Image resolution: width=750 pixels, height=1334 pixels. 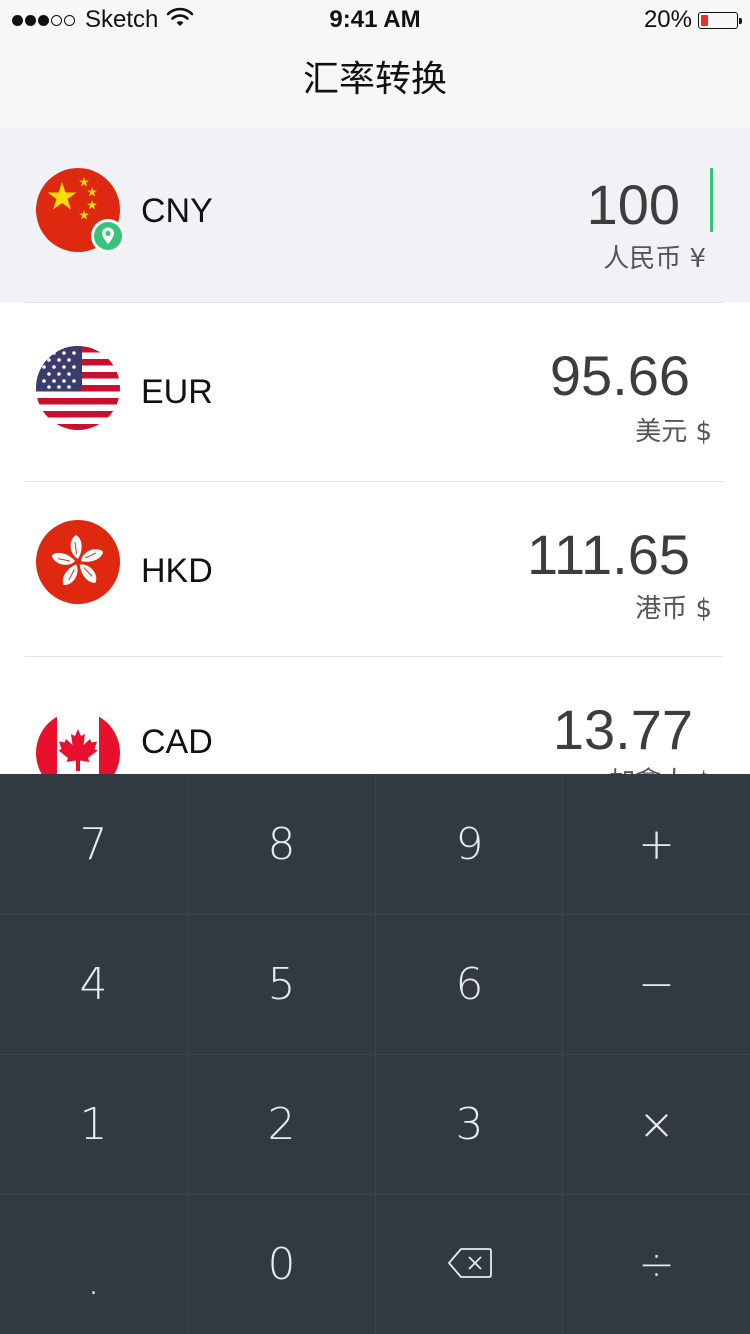 I want to click on key-label: 9, so click(x=469, y=844).